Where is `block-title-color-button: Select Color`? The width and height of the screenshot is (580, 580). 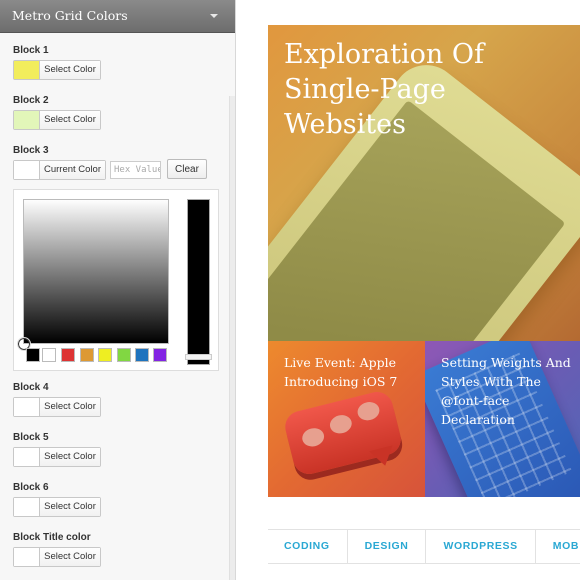 block-title-color-button: Select Color is located at coordinates (57, 557).